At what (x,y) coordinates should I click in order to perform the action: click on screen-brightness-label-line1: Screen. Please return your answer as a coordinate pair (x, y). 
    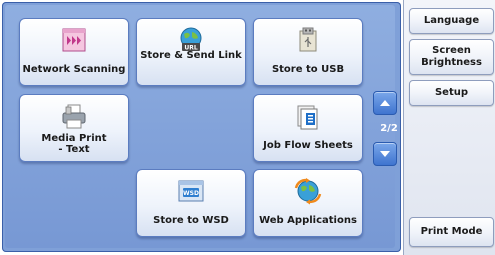
    Looking at the image, I should click on (451, 50).